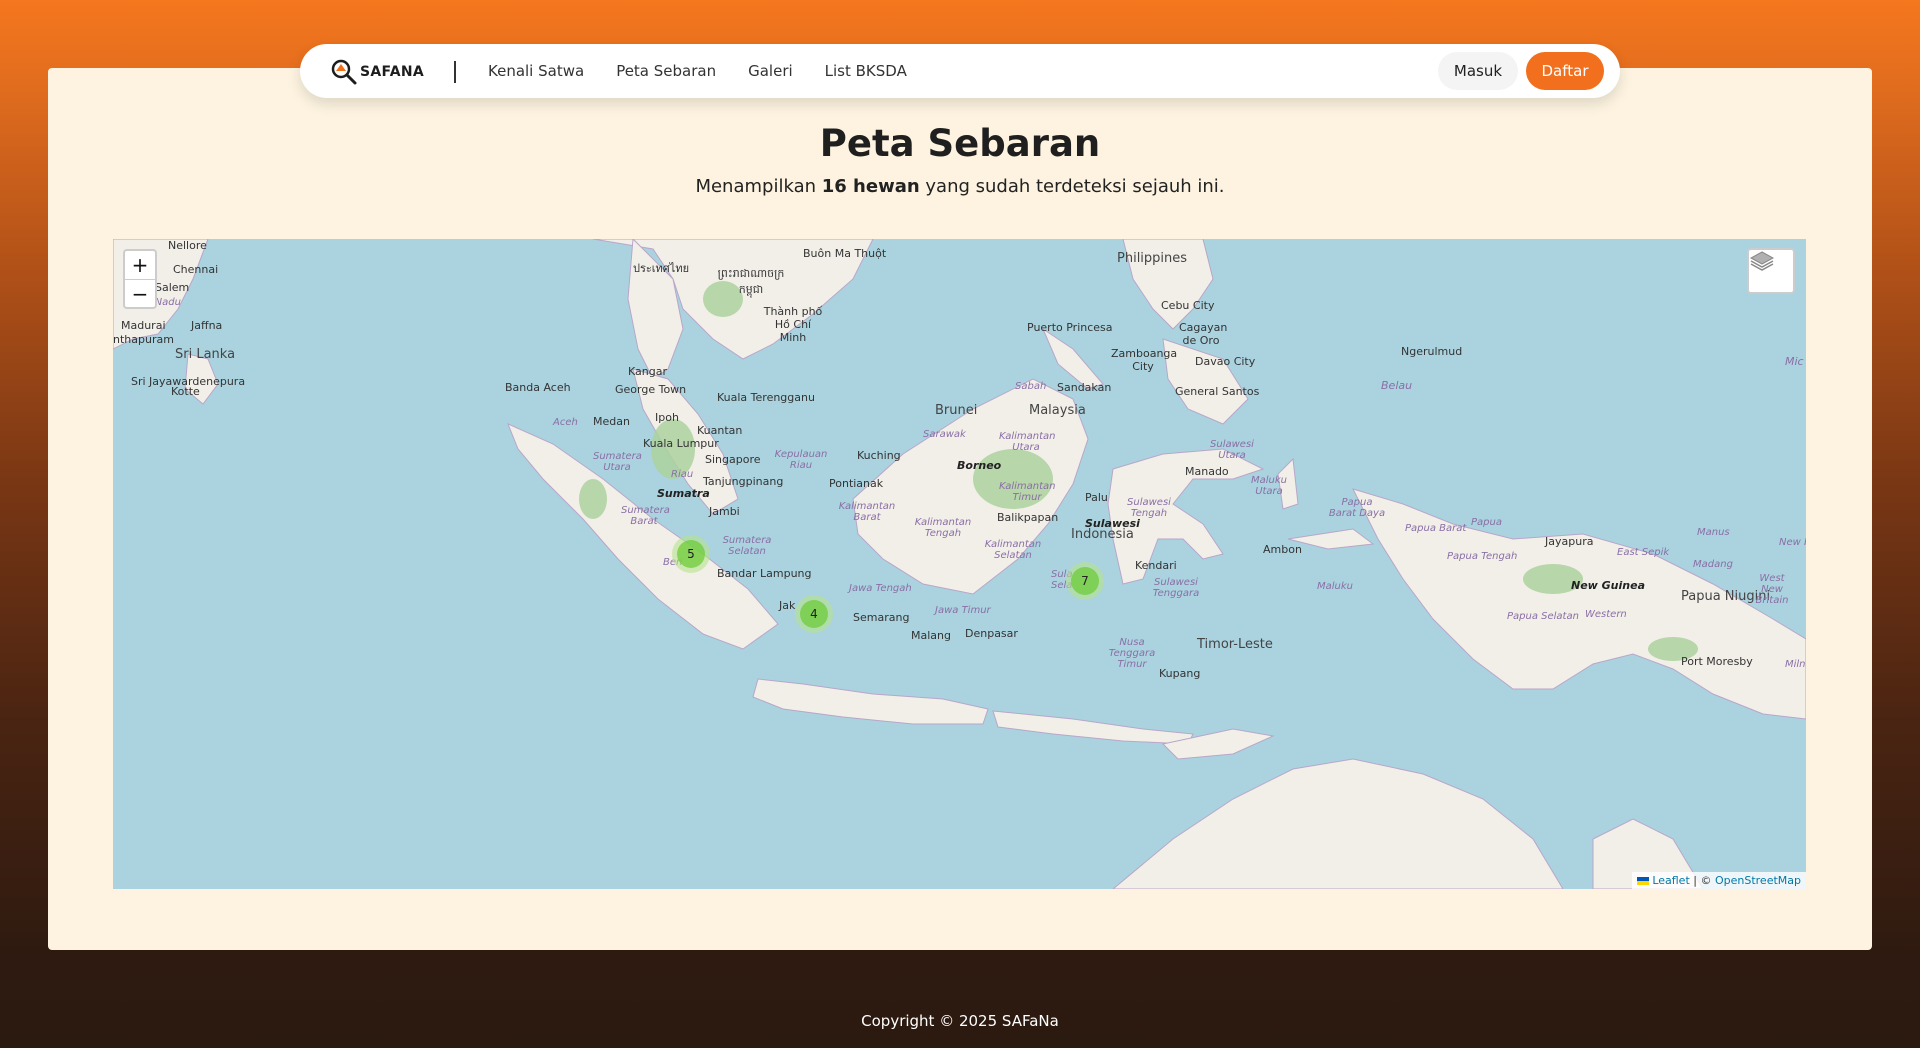 Image resolution: width=1920 pixels, height=1048 pixels. Describe the element at coordinates (1642, 881) in the screenshot. I see `ukraine-flag-icon` at that location.